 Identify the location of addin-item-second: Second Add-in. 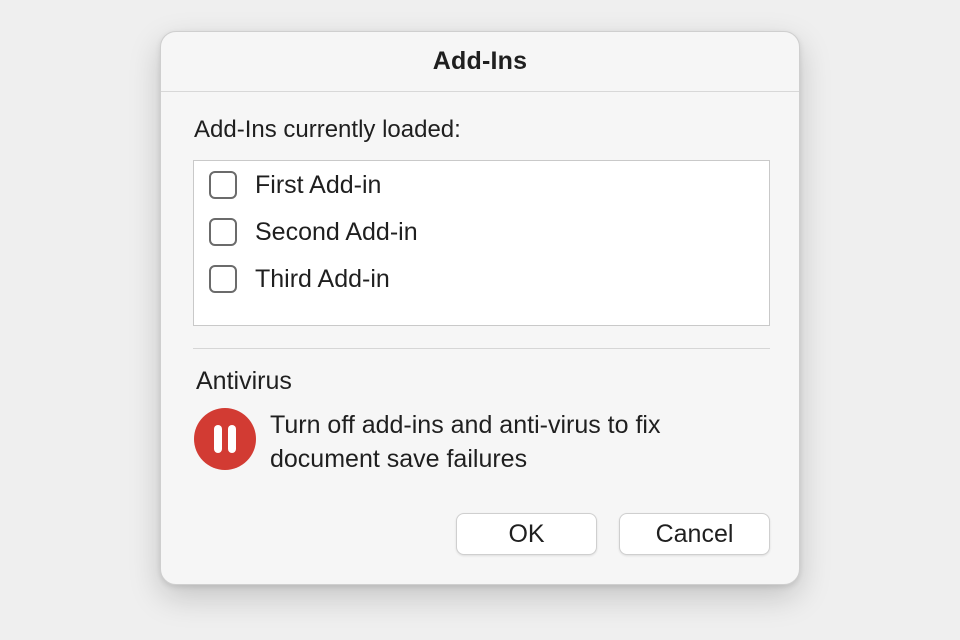
(313, 232).